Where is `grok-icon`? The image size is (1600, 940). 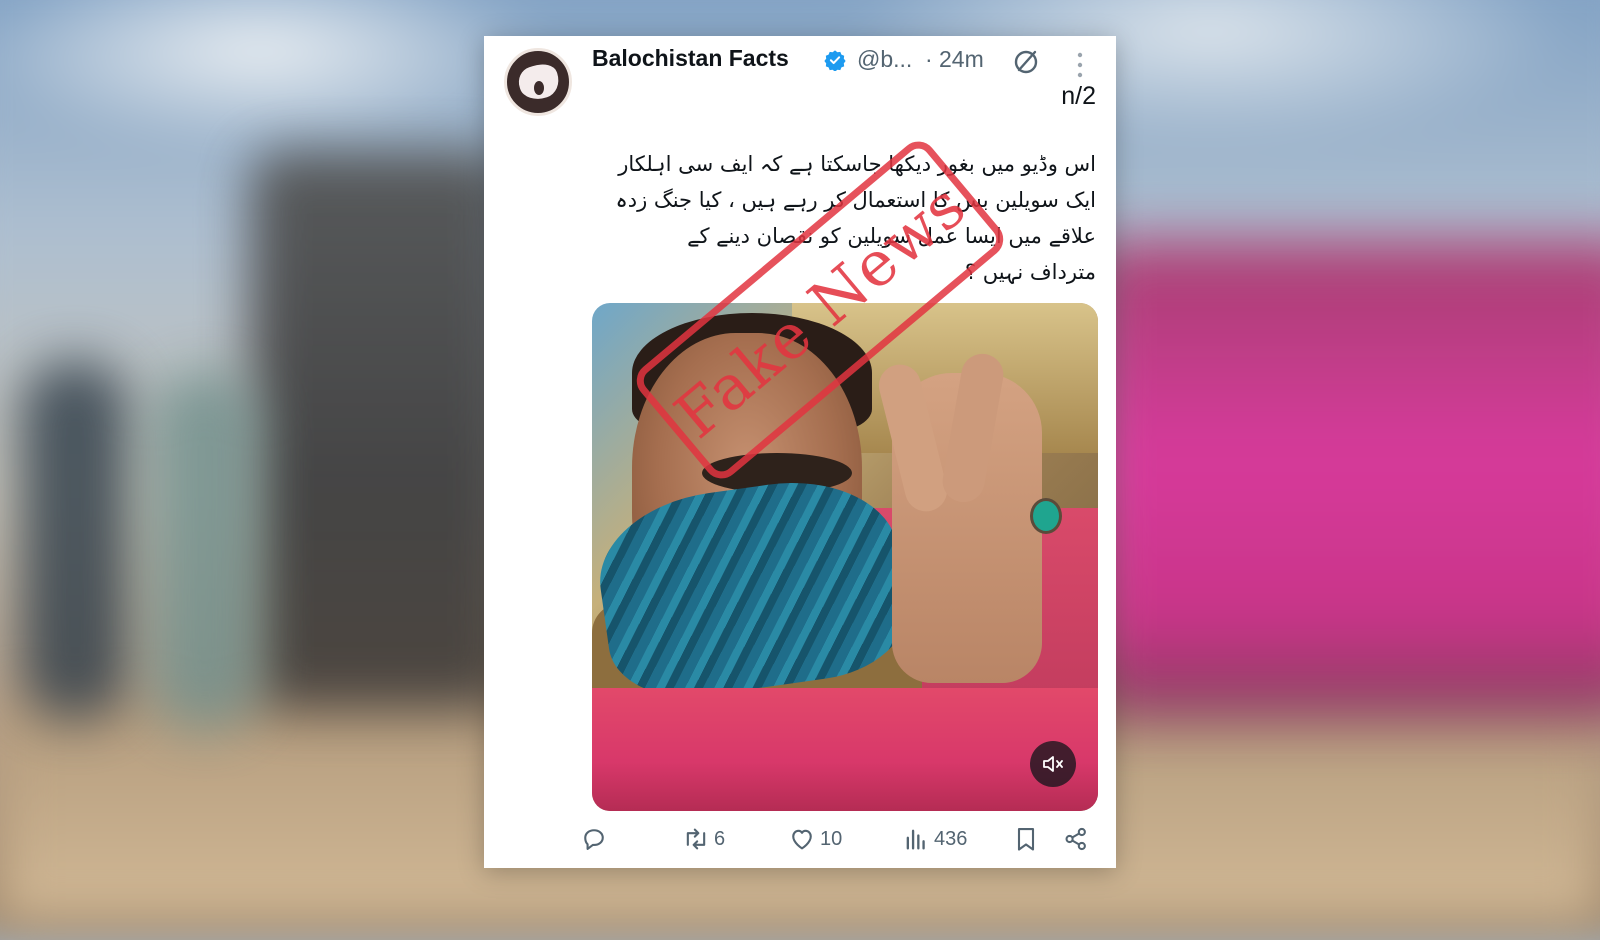
grok-icon is located at coordinates (1026, 61).